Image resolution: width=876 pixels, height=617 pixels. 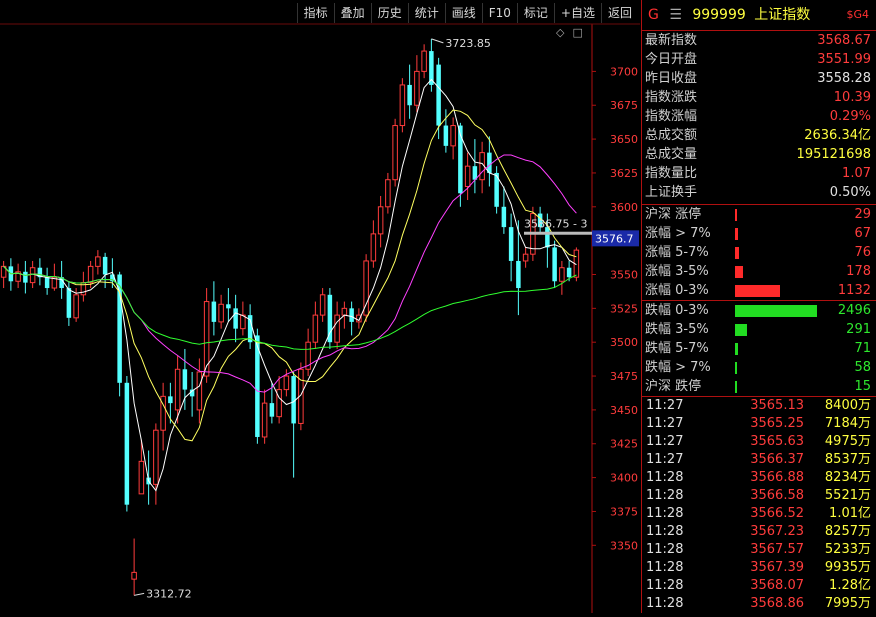 What do you see at coordinates (624, 308) in the screenshot?
I see `price-tick-label: 3525` at bounding box center [624, 308].